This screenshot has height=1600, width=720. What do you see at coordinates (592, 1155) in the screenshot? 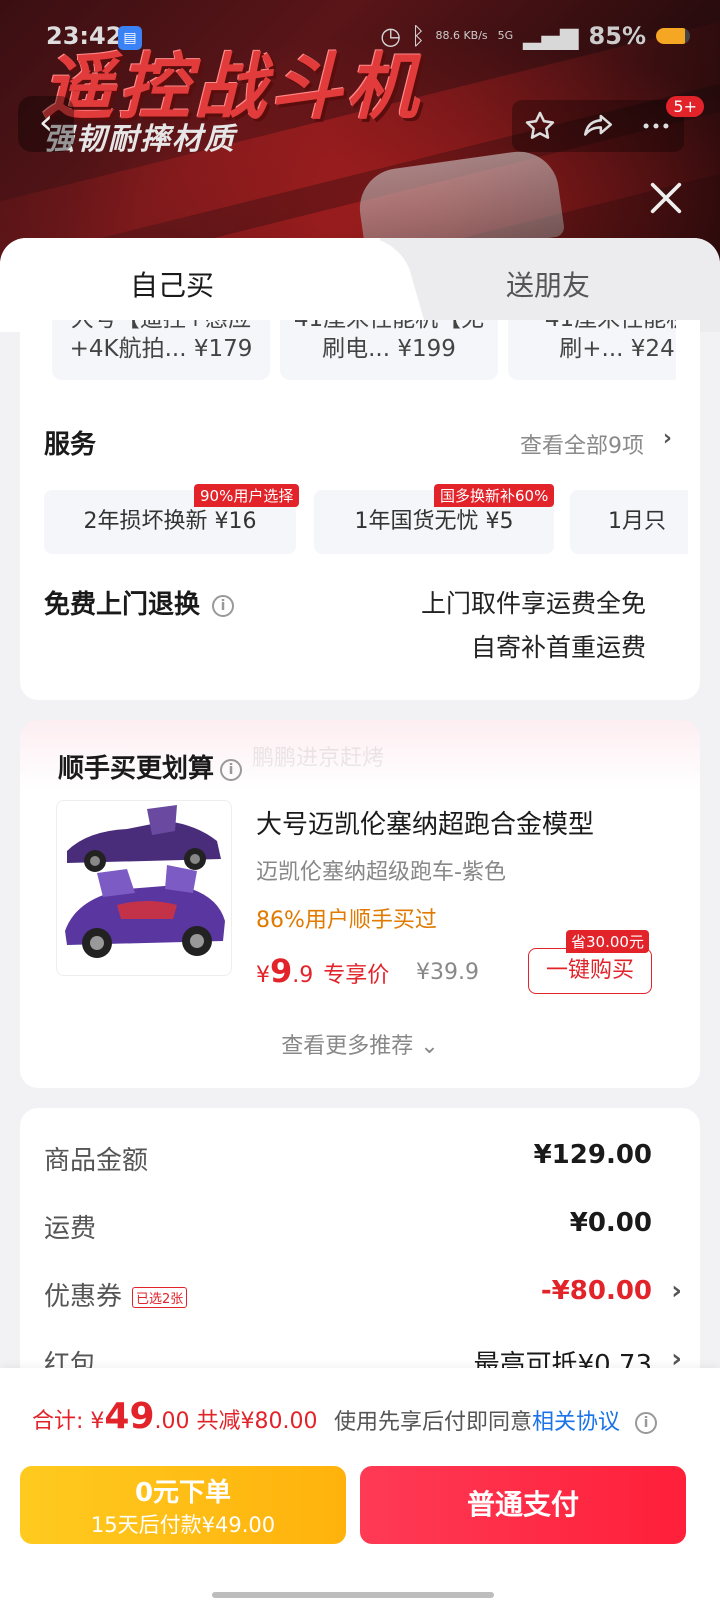
I see `goods-amount-value: ¥129.00` at bounding box center [592, 1155].